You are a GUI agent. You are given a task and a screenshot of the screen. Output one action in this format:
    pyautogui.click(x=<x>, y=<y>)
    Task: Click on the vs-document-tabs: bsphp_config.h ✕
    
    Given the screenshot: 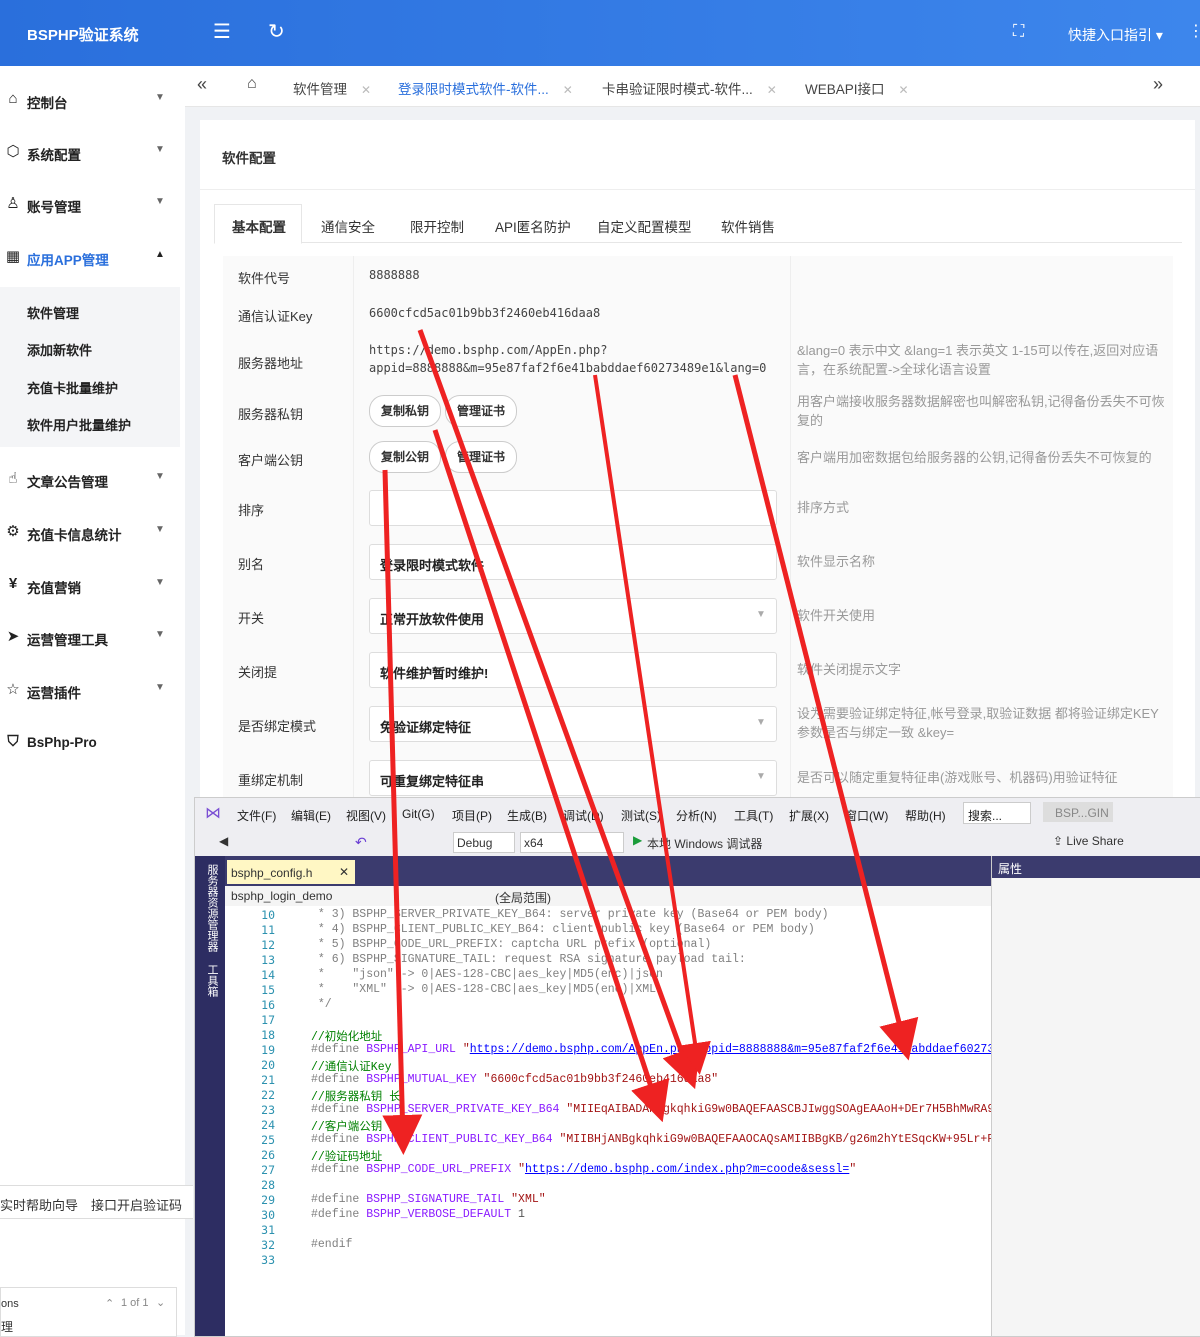 What is the action you would take?
    pyautogui.click(x=608, y=871)
    